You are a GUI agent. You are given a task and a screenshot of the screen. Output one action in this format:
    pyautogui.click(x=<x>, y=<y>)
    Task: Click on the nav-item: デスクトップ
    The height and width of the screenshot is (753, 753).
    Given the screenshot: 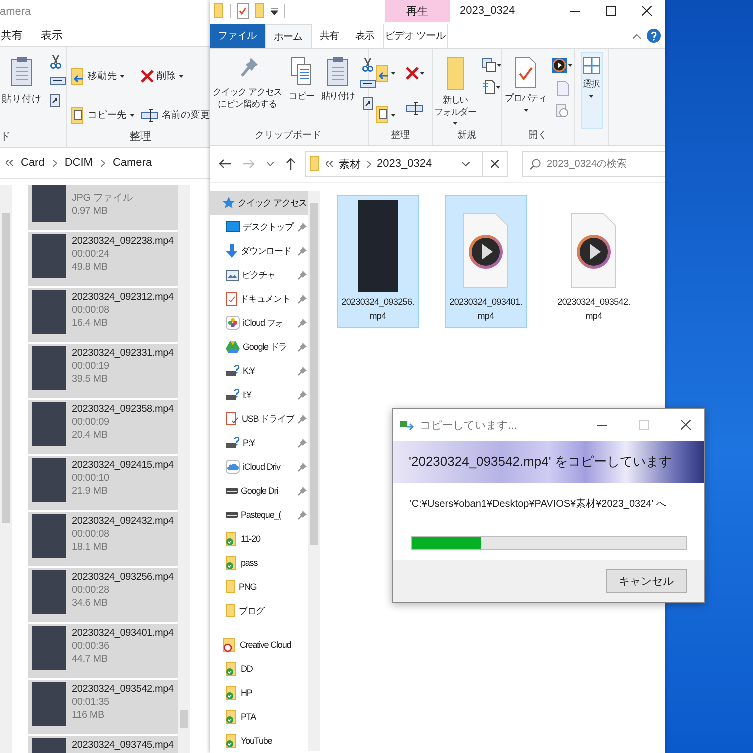 What is the action you would take?
    pyautogui.click(x=259, y=227)
    